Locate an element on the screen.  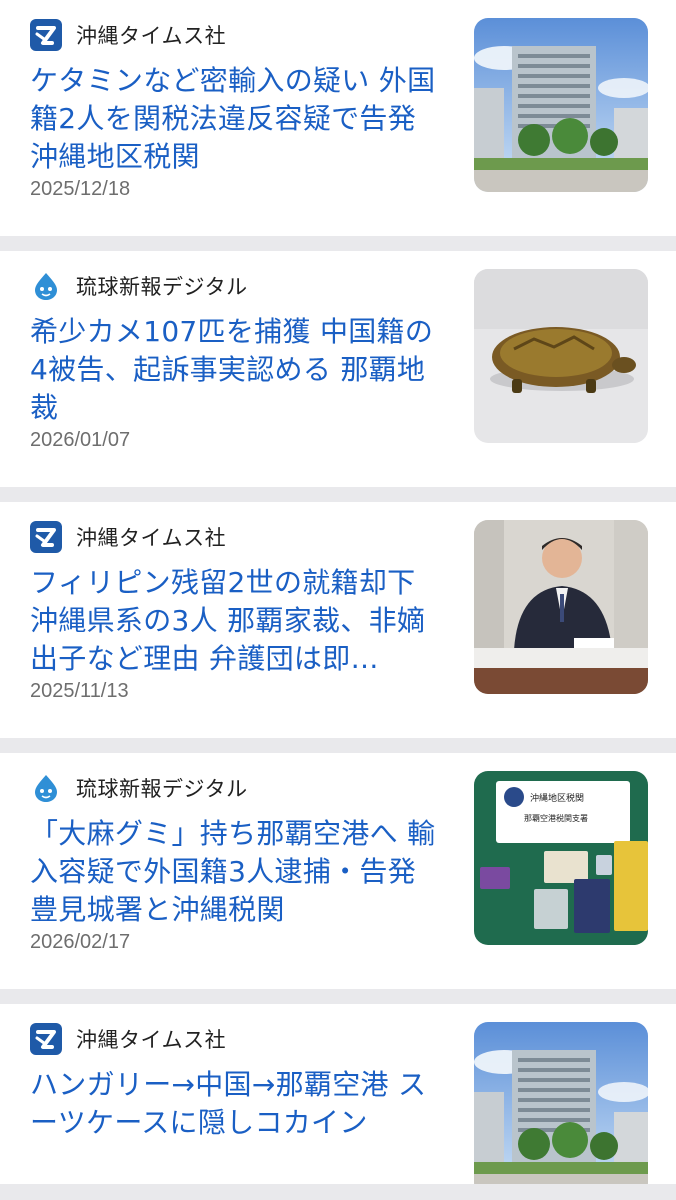
article-title-link: ケタミンなど密輸入の疑い 外国籍2人を関税法違反容疑で告発 沖縄地区税関 is located at coordinates (240, 119).